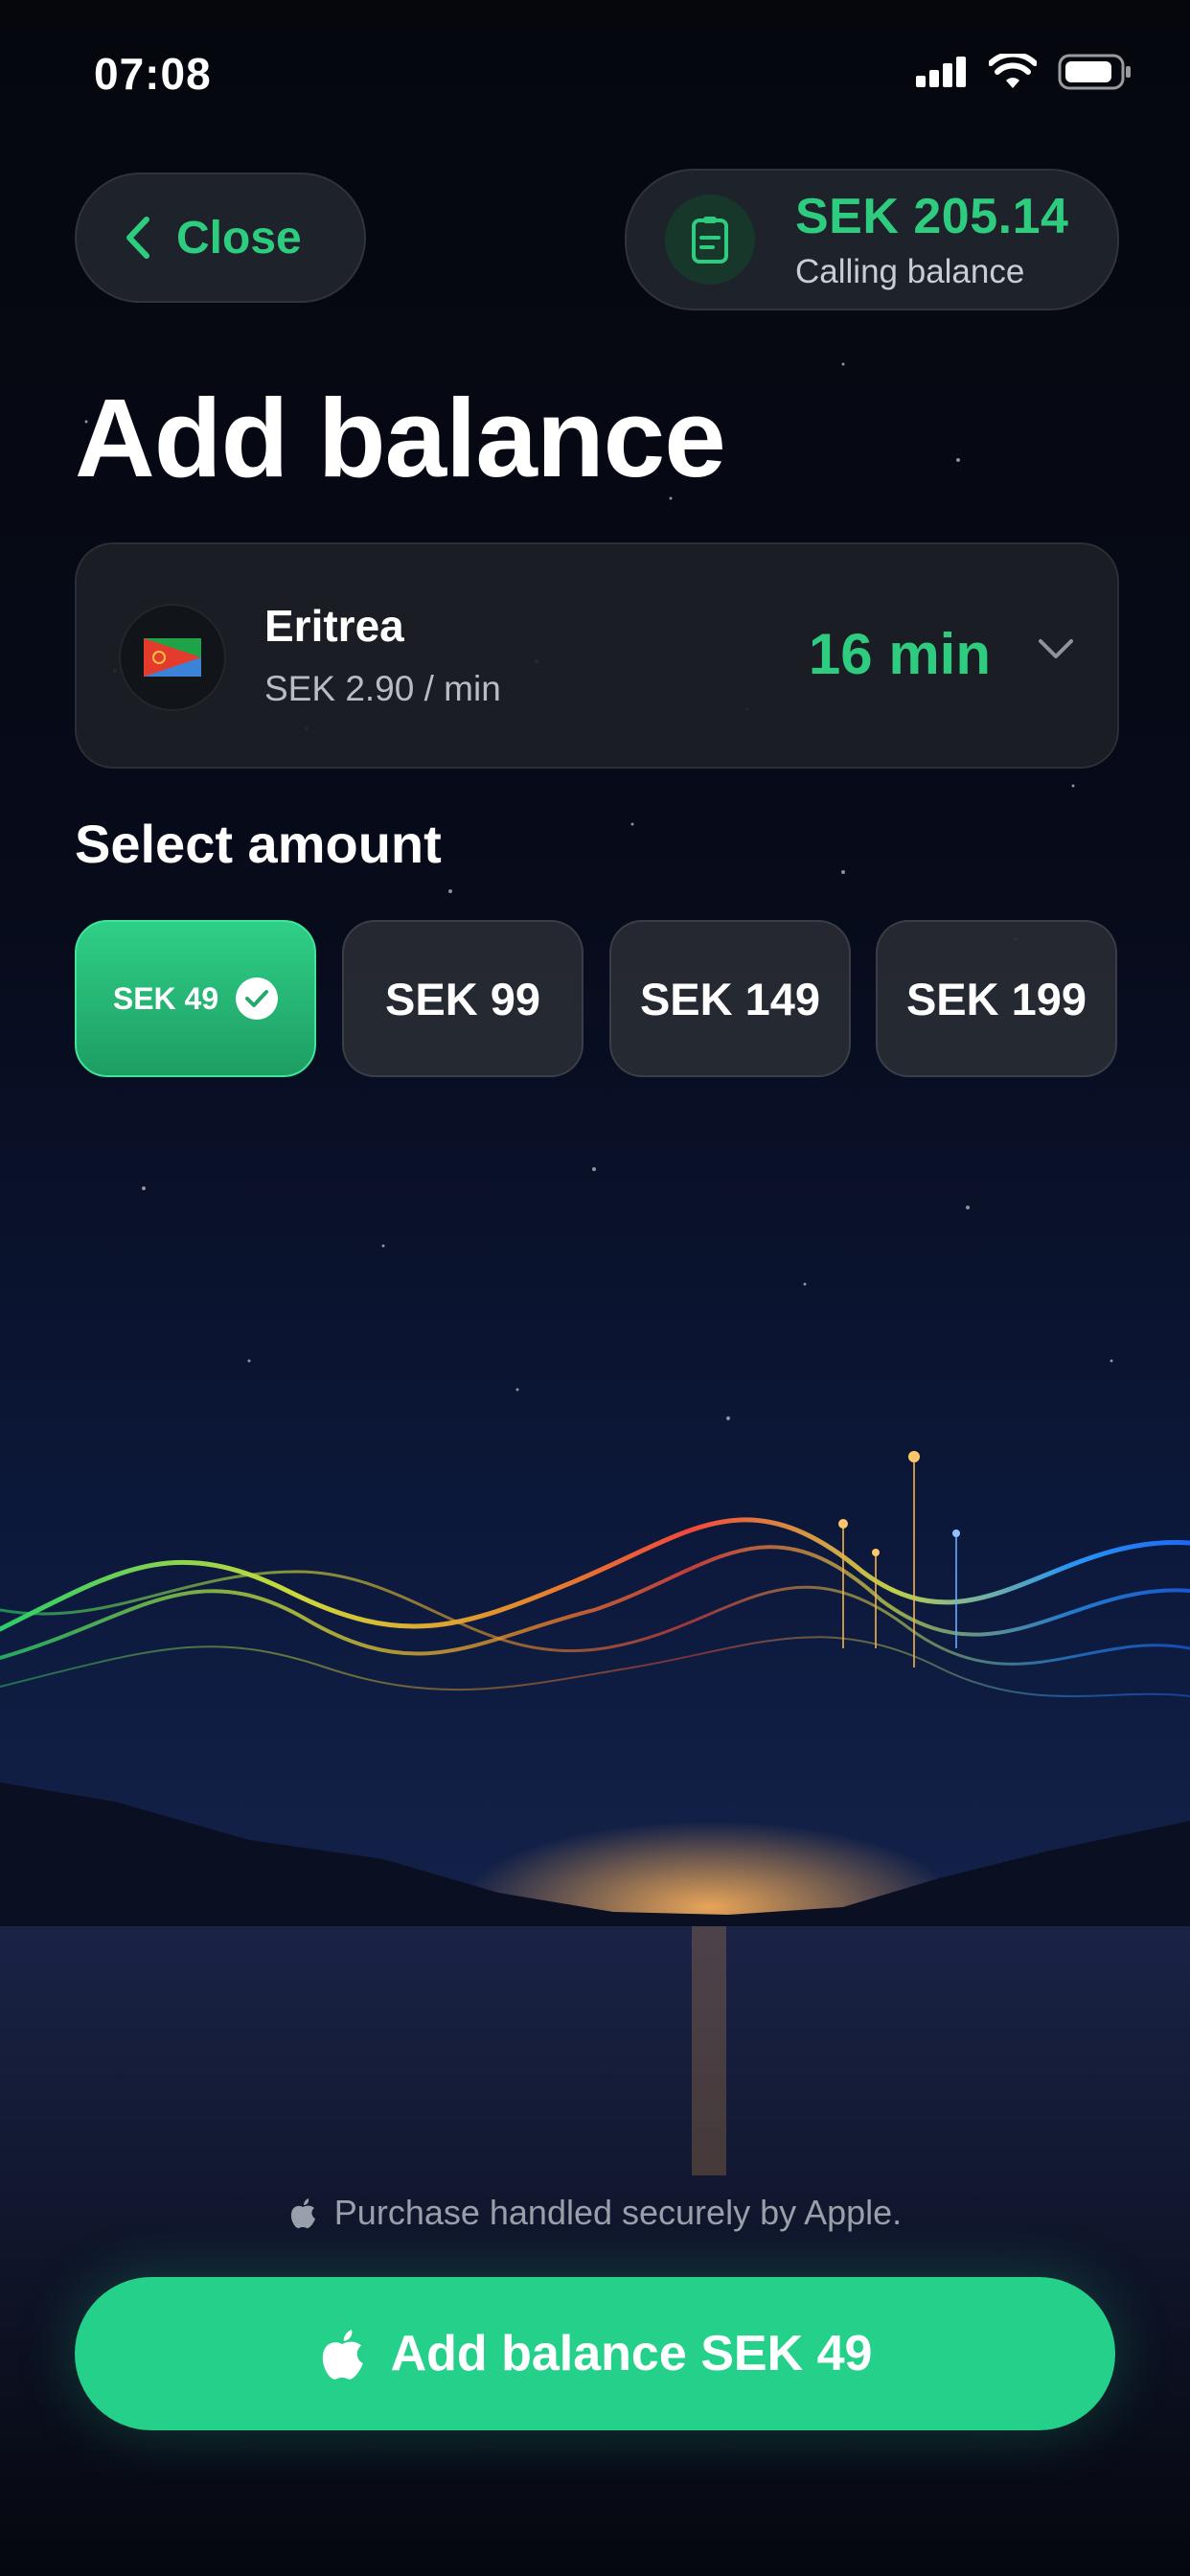 Image resolution: width=1190 pixels, height=2576 pixels. Describe the element at coordinates (382, 688) in the screenshot. I see `country-rate: SEK 2.90 / min` at that location.